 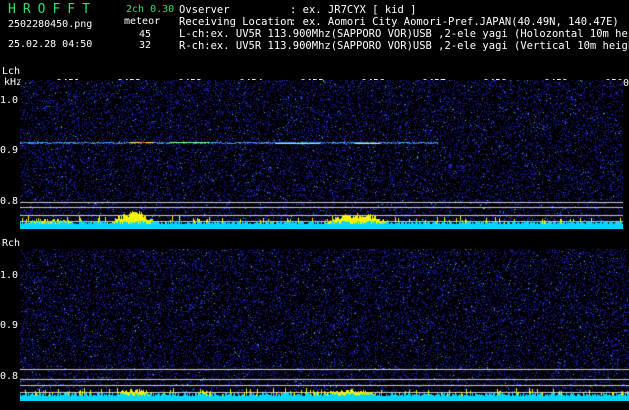 I want to click on filename: 2502280450.png, so click(x=50, y=24).